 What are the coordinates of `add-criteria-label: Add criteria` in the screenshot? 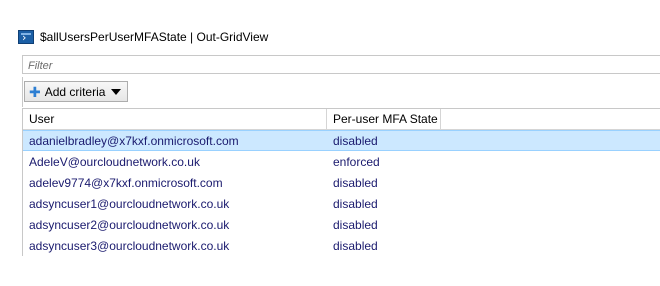 It's located at (75, 91).